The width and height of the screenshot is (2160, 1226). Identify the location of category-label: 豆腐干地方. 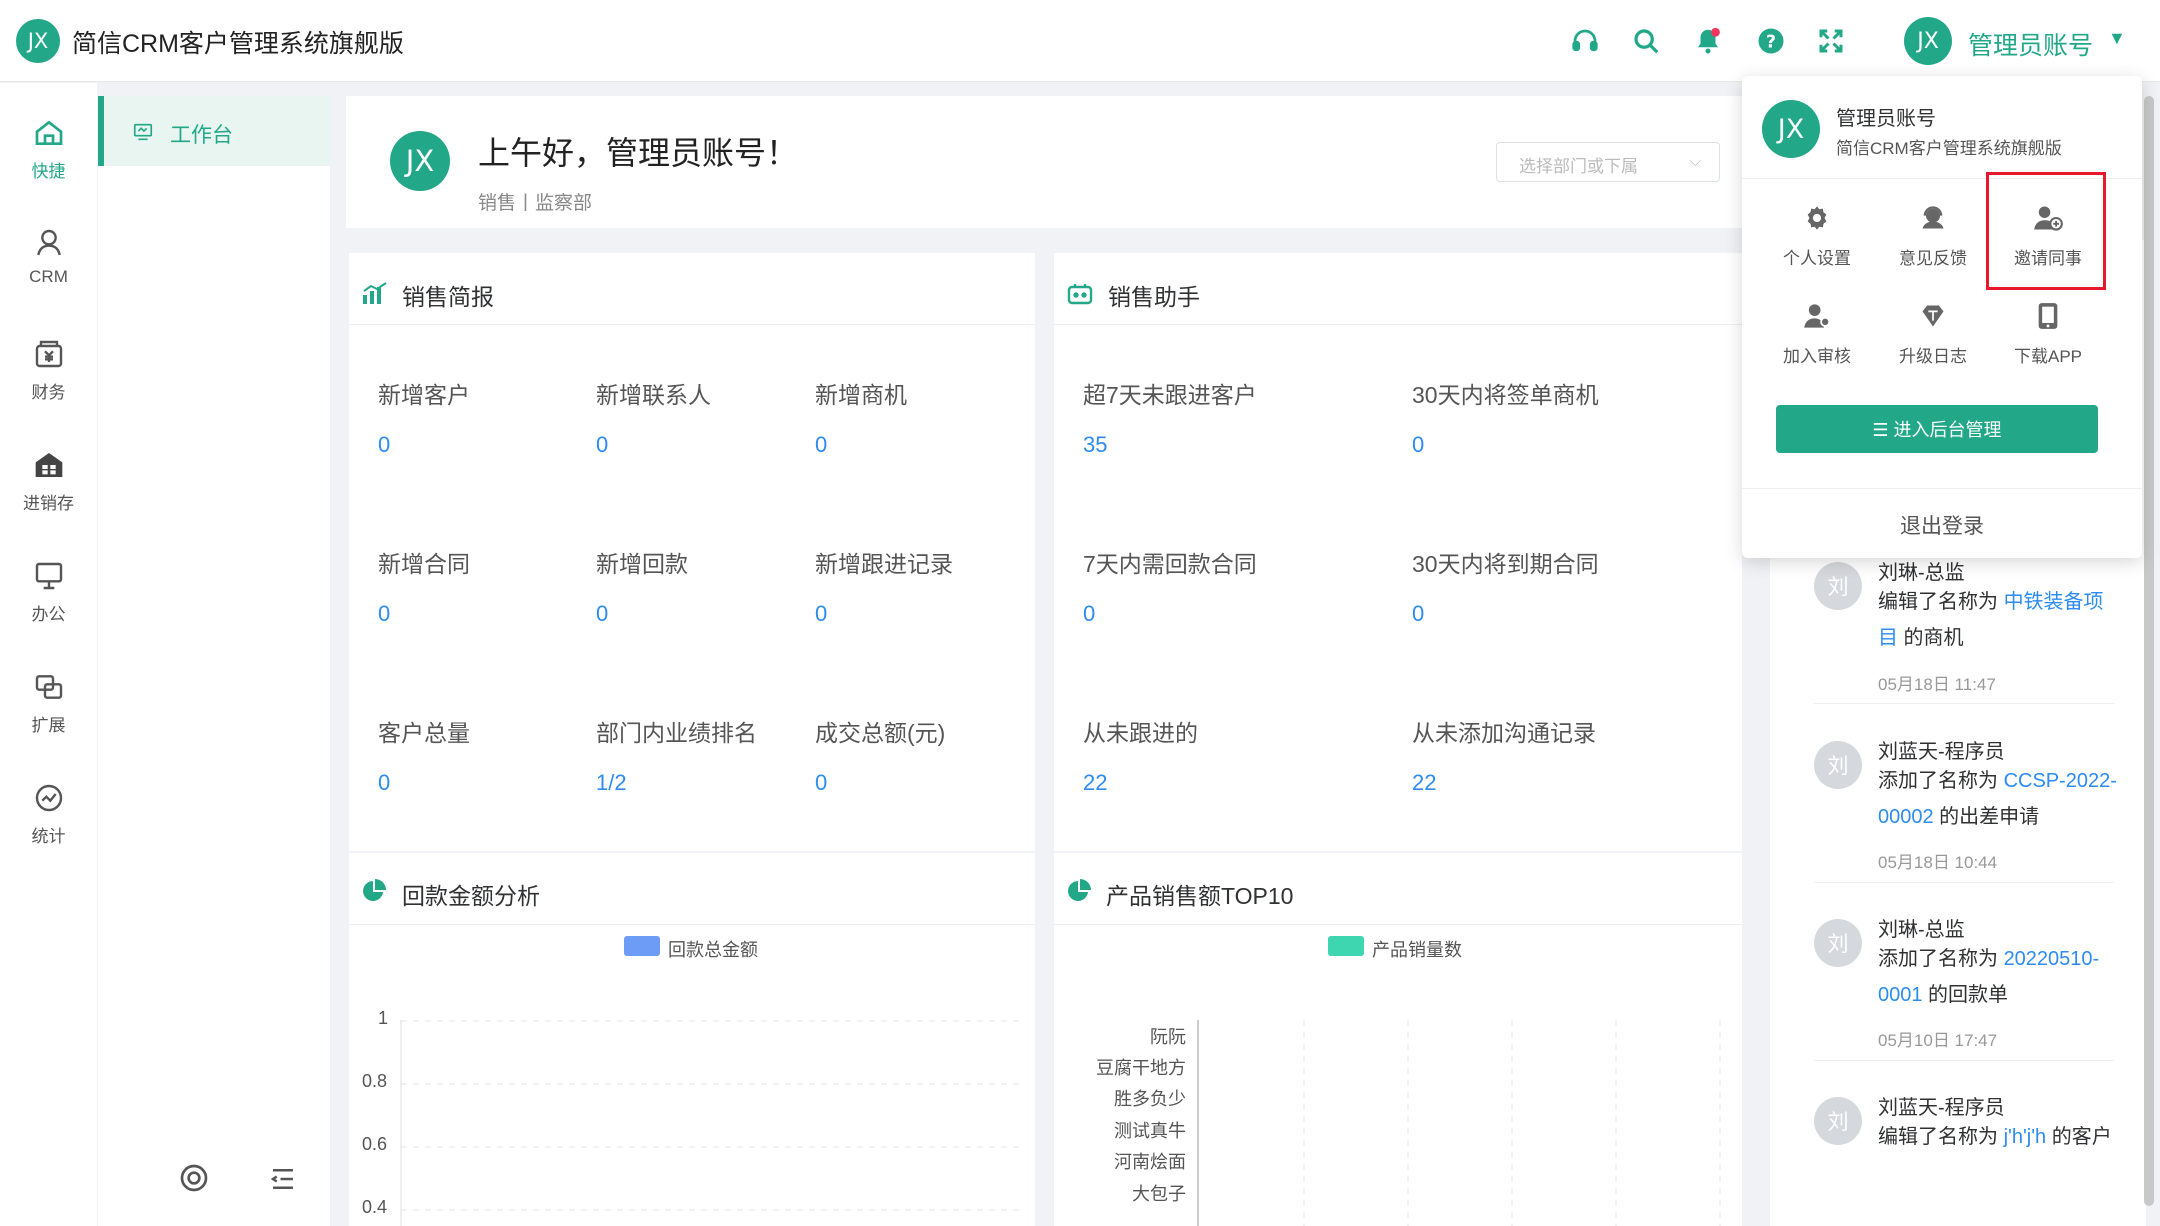
(1141, 1068).